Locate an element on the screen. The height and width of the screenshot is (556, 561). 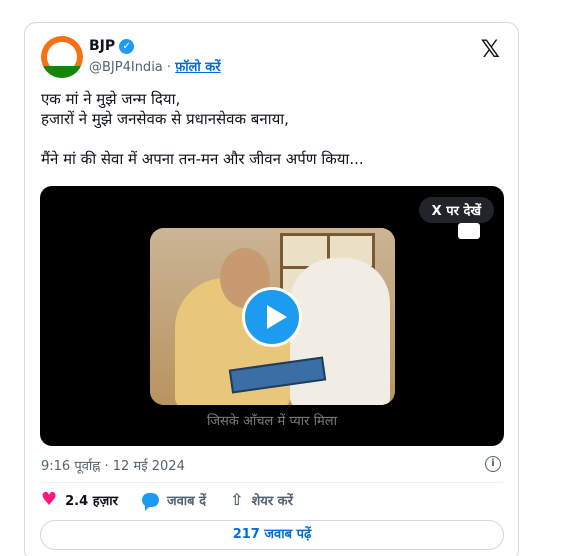
like-button: ♥ 2.4 हज़ार is located at coordinates (79, 499).